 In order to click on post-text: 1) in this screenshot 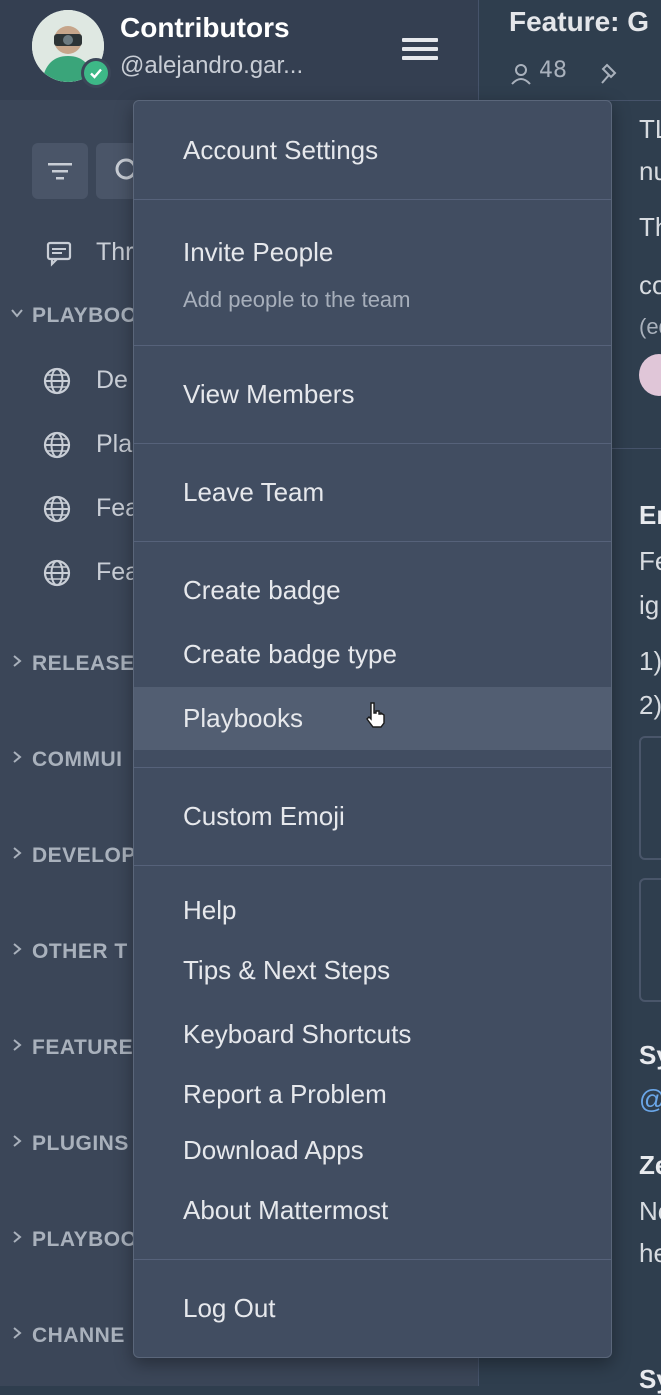, I will do `click(650, 661)`.